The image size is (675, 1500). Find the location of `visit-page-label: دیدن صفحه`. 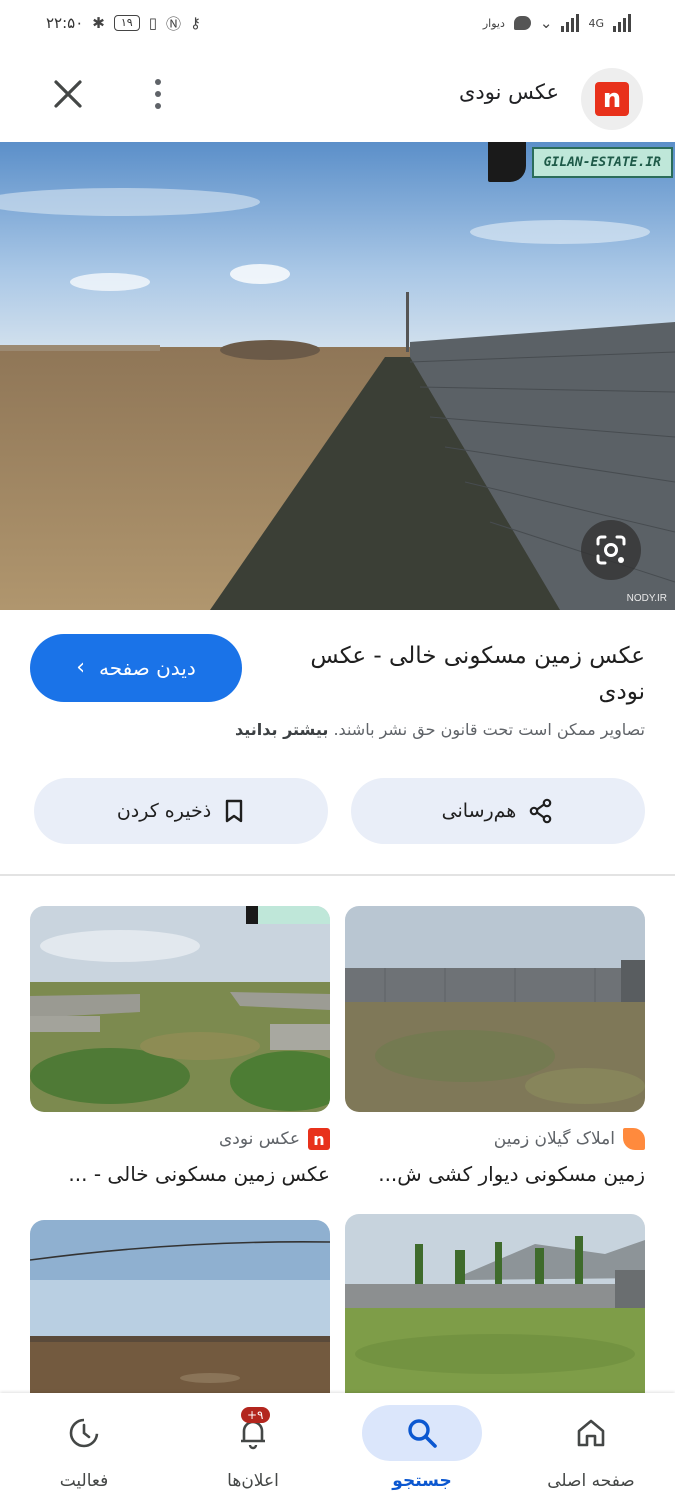

visit-page-label: دیدن صفحه is located at coordinates (147, 668).